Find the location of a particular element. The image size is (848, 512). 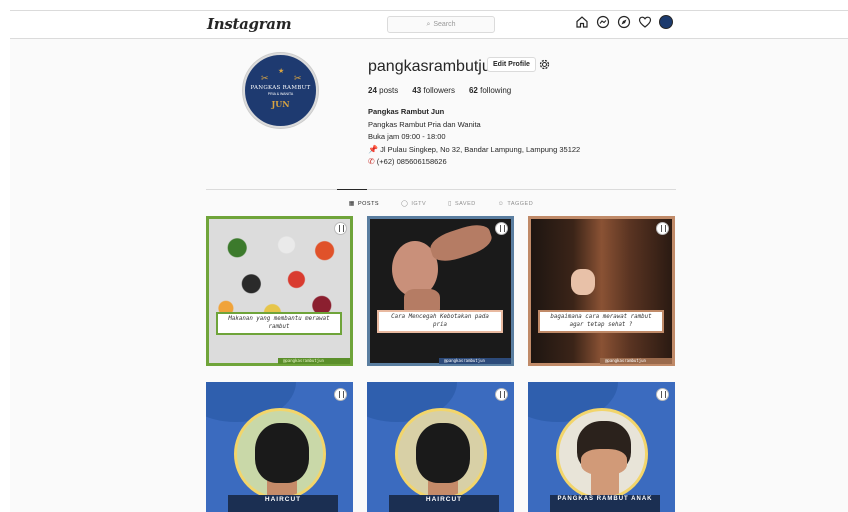

instagram-logo: Instagram is located at coordinates (249, 24).